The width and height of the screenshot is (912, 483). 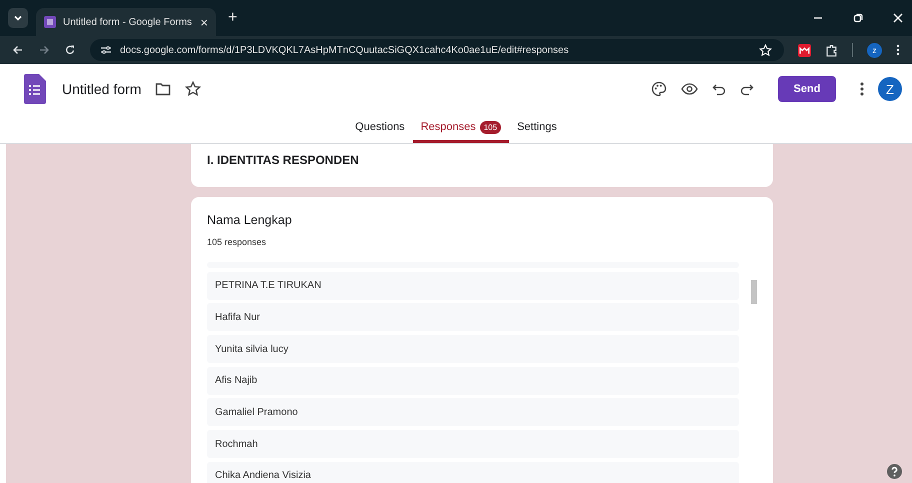 What do you see at coordinates (102, 89) in the screenshot?
I see `form-title: Untitled form` at bounding box center [102, 89].